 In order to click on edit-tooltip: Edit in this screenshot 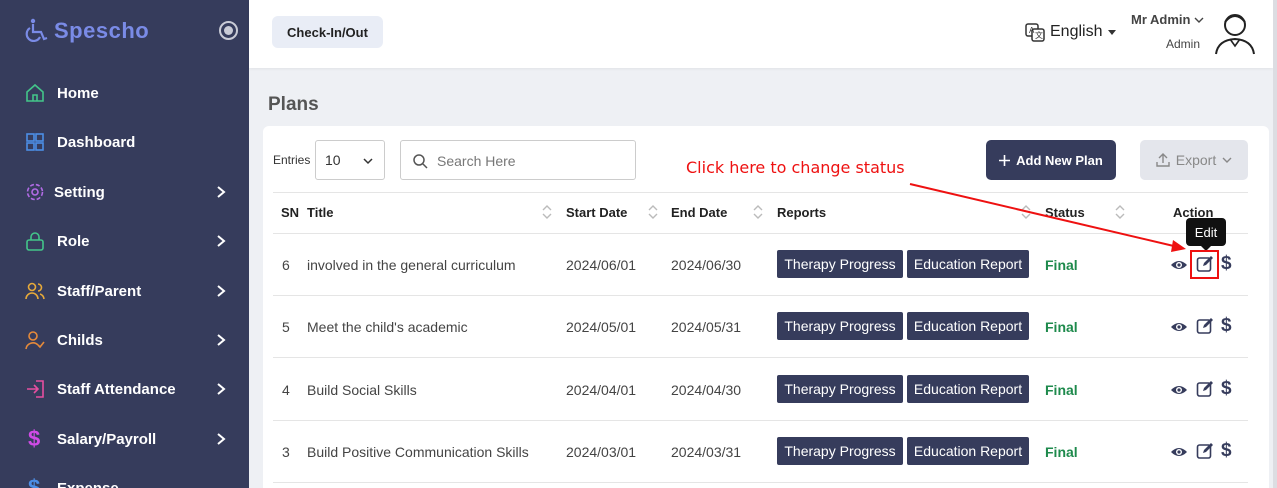, I will do `click(1206, 234)`.